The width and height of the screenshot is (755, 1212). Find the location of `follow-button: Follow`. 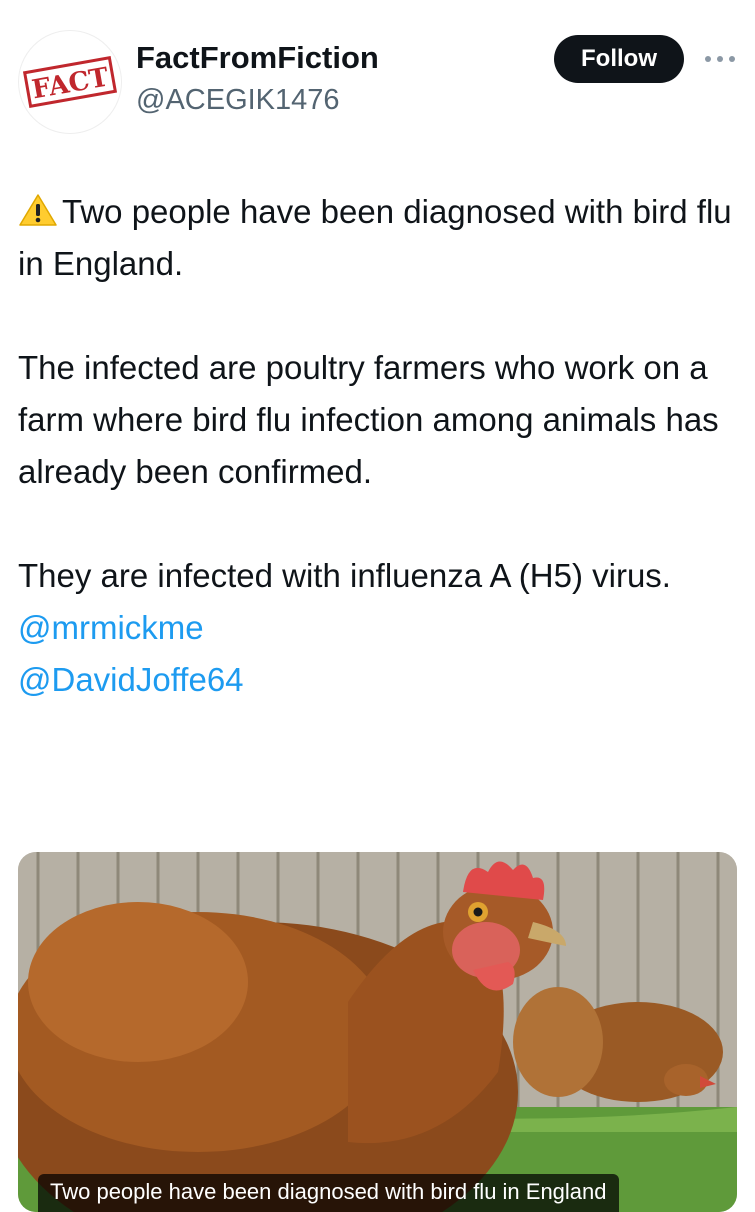

follow-button: Follow is located at coordinates (619, 59).